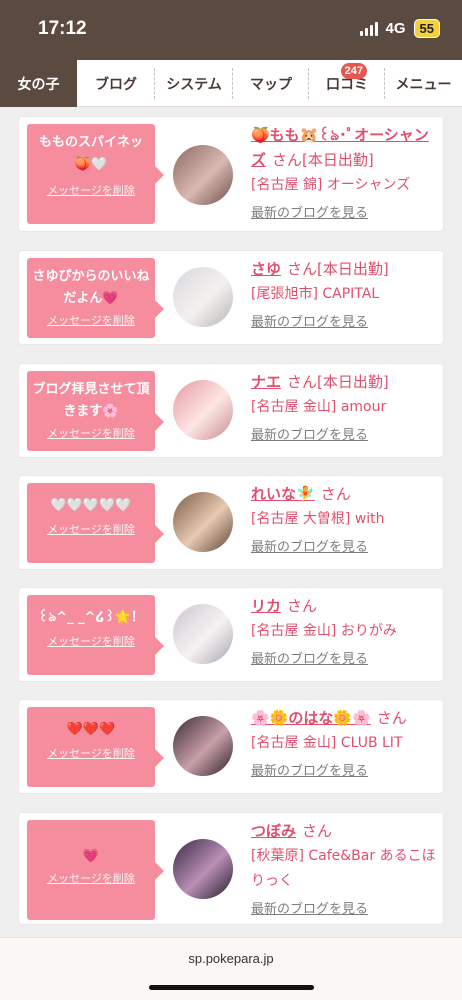  I want to click on home-indicator, so click(231, 987).